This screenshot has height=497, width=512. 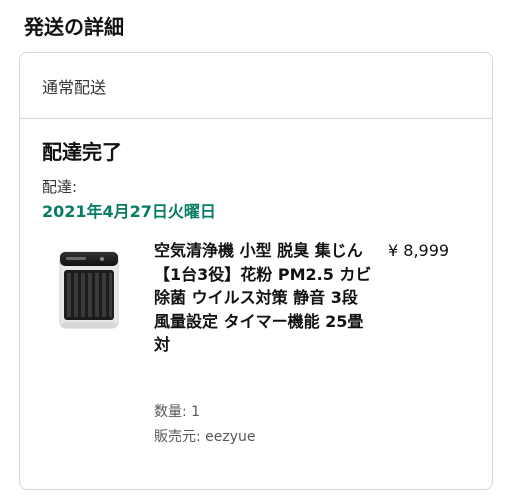 What do you see at coordinates (177, 412) in the screenshot?
I see `product-quantity: 数量: 1` at bounding box center [177, 412].